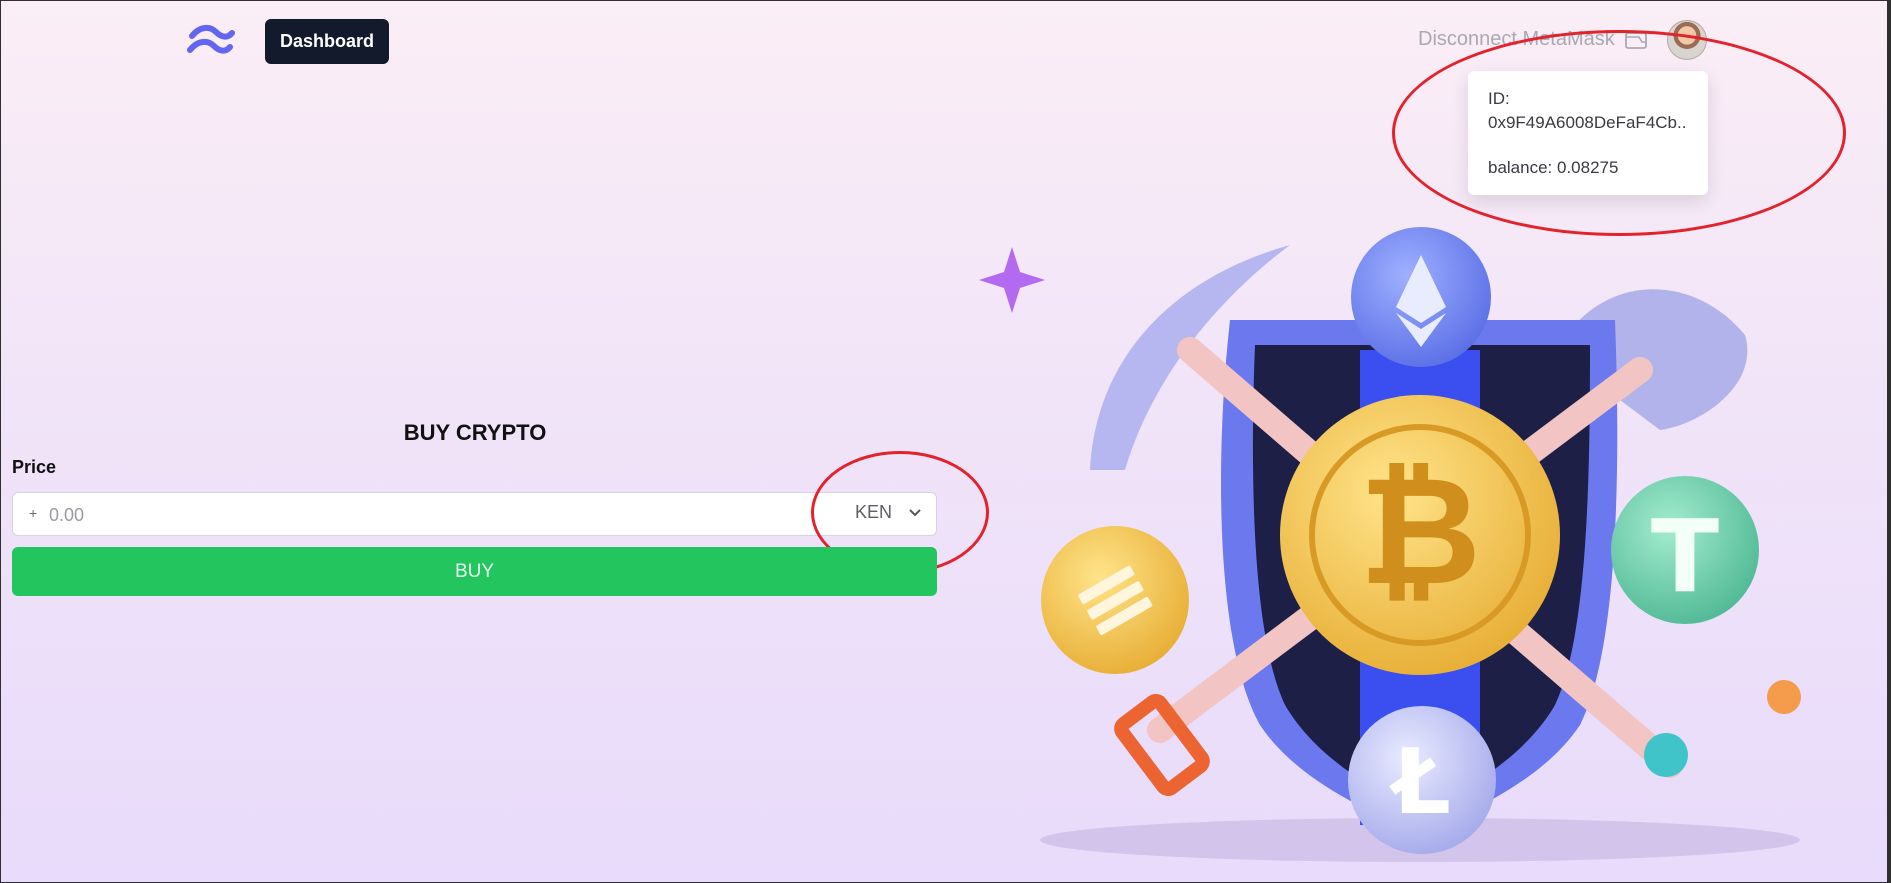 The image size is (1891, 883). Describe the element at coordinates (1516, 39) in the screenshot. I see `disconnect-label: Disconnect MetaMask` at that location.